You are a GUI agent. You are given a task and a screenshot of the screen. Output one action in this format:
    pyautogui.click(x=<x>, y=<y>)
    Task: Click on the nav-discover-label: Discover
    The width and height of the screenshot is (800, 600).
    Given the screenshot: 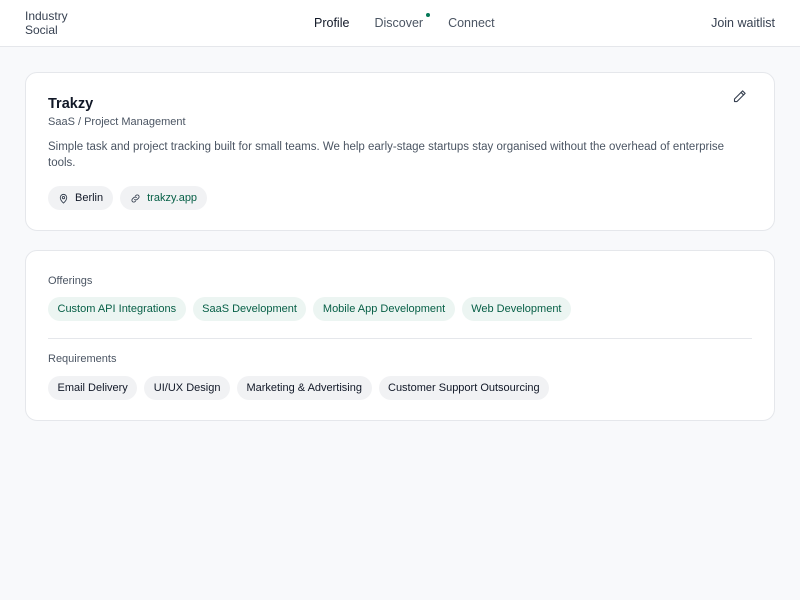 What is the action you would take?
    pyautogui.click(x=399, y=23)
    